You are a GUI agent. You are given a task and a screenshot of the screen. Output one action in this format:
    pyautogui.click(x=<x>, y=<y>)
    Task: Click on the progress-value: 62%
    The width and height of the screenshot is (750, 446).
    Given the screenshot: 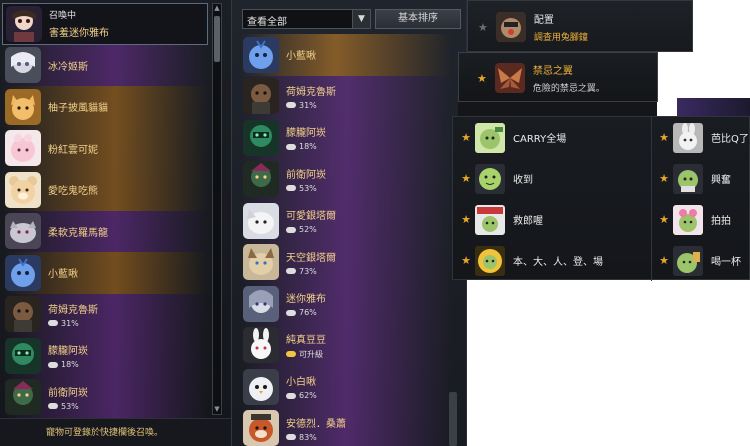 What is the action you would take?
    pyautogui.click(x=308, y=396)
    